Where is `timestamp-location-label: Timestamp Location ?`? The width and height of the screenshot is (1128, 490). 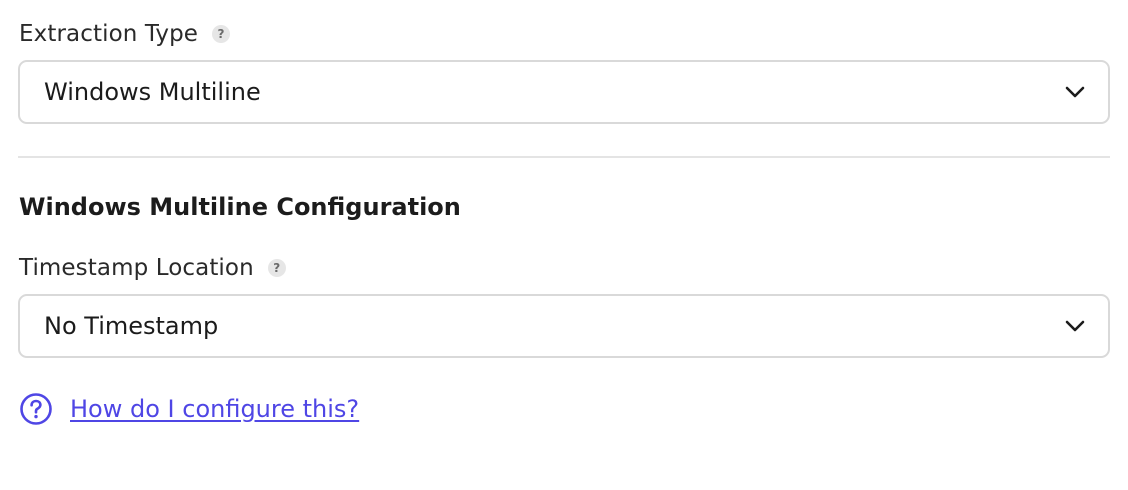
timestamp-location-label: Timestamp Location ? is located at coordinates (152, 268).